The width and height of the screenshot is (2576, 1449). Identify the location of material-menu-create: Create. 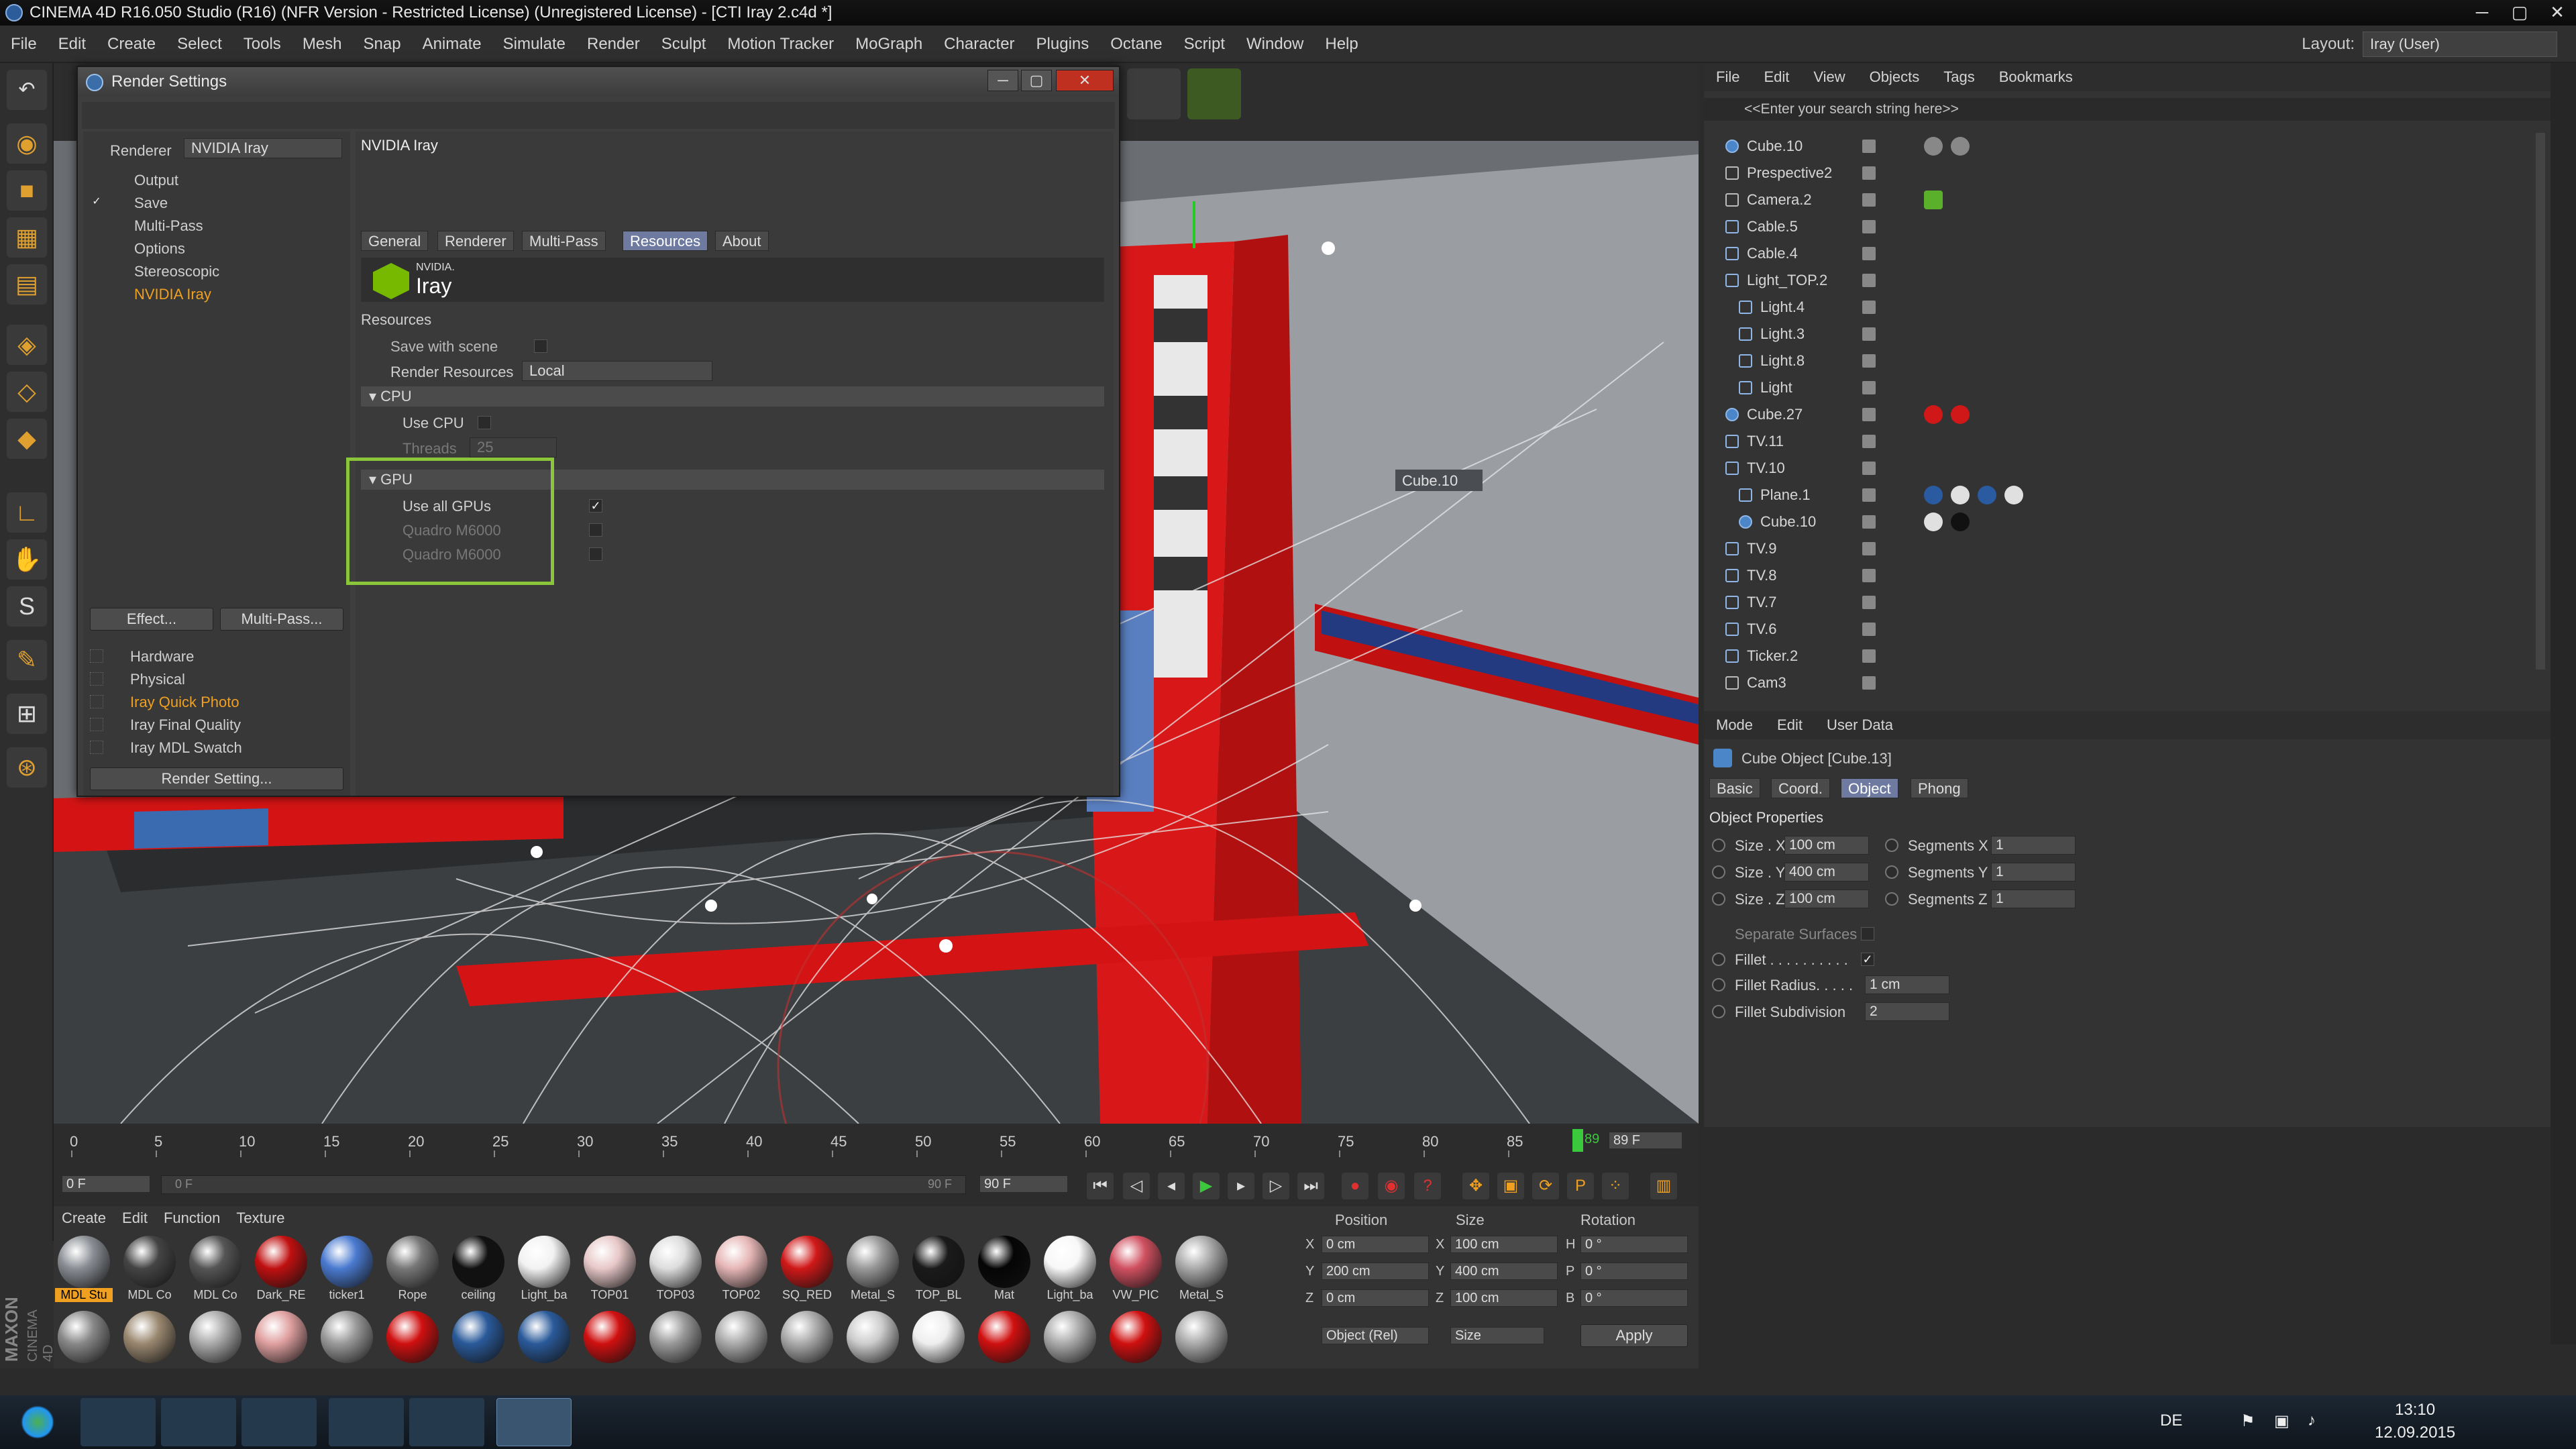
(84, 1218).